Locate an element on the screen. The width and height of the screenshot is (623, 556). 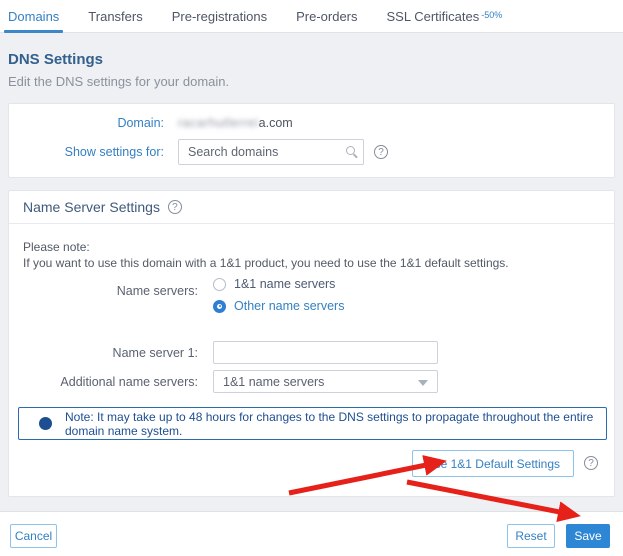
search-help-icon: ? is located at coordinates (381, 152).